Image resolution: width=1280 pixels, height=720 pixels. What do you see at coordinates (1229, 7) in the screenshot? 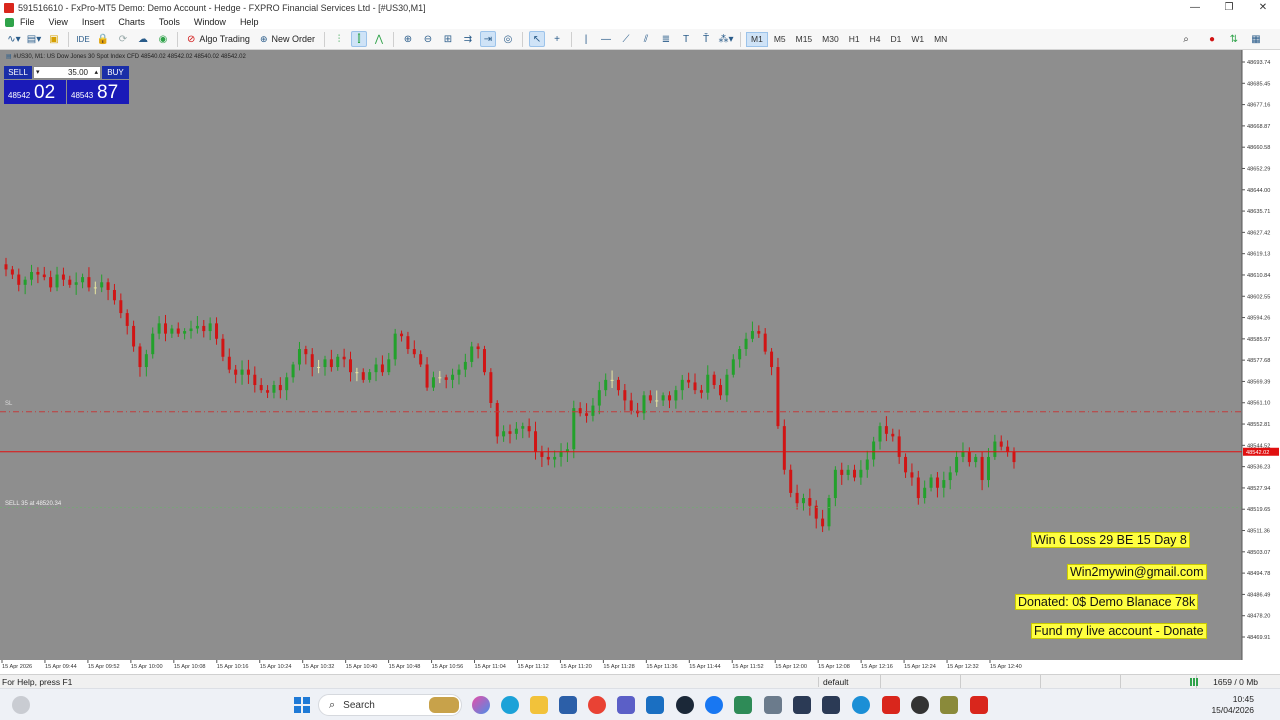
I see `maximize-button: ❐` at bounding box center [1229, 7].